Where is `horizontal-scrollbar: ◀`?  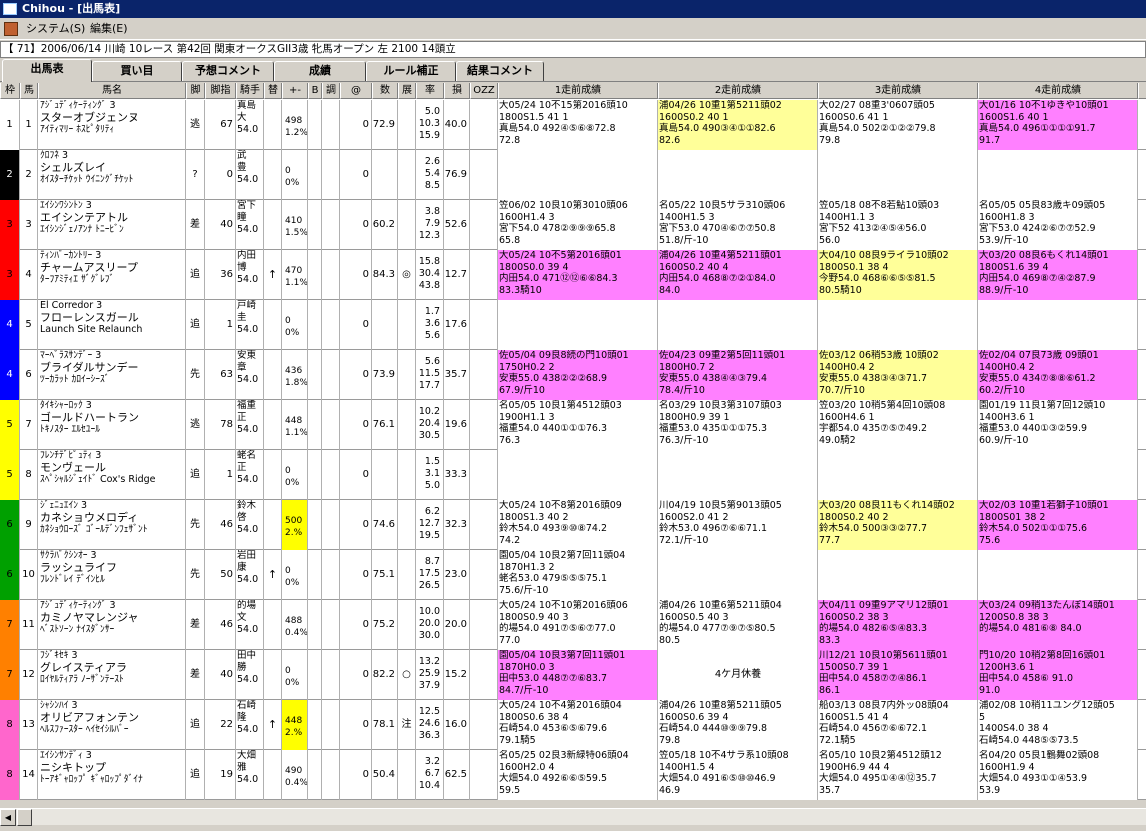 horizontal-scrollbar: ◀ is located at coordinates (573, 817).